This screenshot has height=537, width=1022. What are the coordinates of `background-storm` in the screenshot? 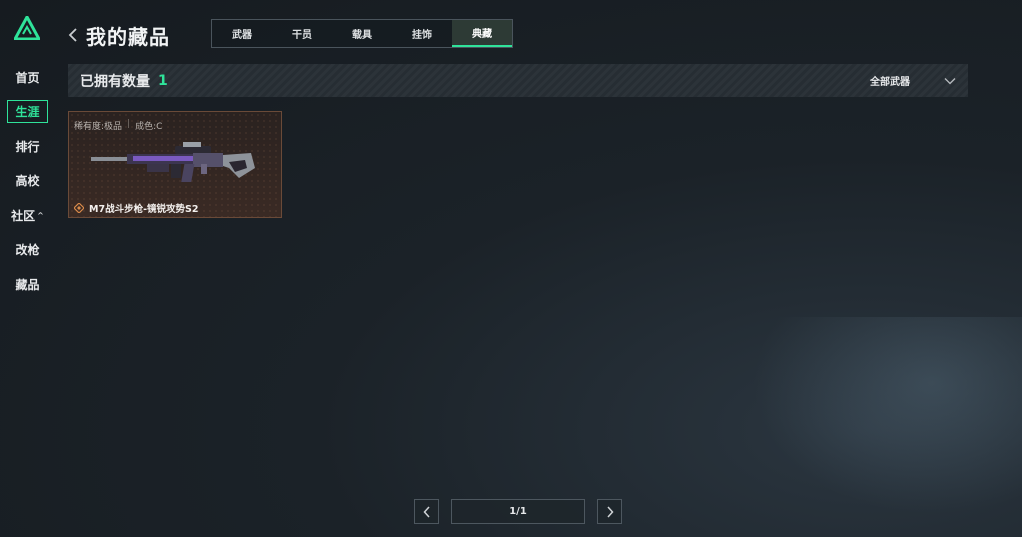 It's located at (872, 427).